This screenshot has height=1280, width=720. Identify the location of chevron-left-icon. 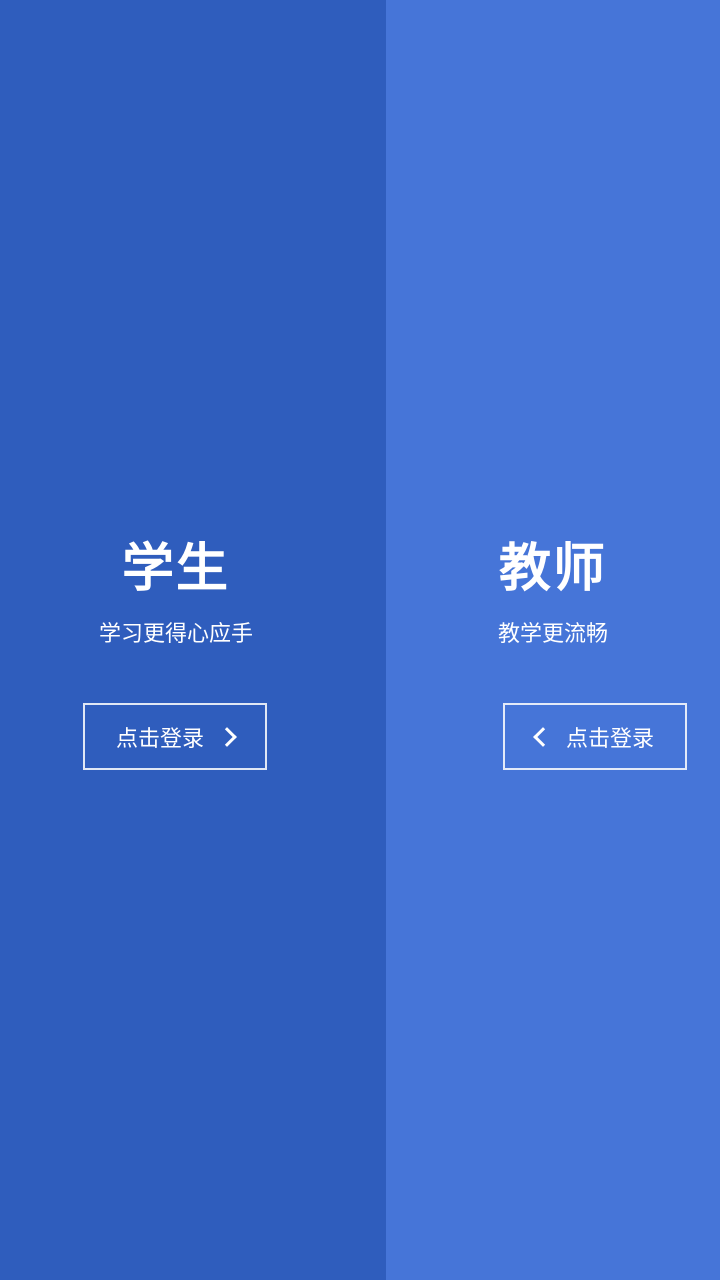
(543, 736).